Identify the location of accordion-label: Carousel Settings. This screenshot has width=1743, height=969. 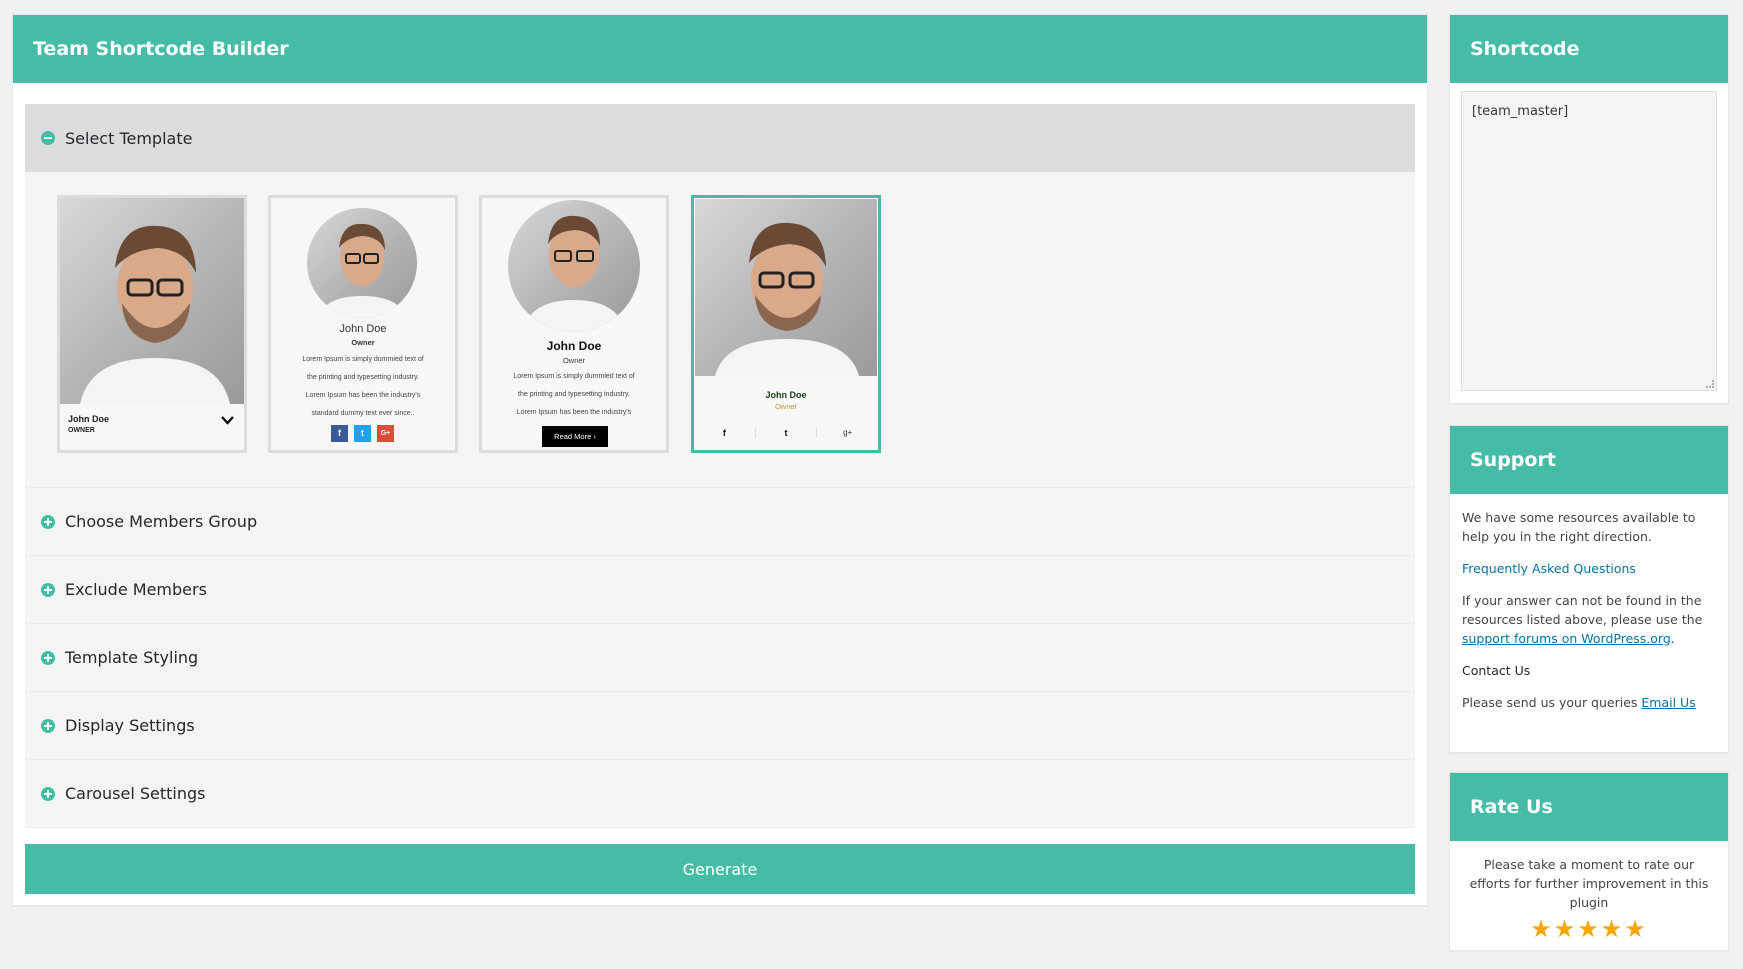
(135, 793).